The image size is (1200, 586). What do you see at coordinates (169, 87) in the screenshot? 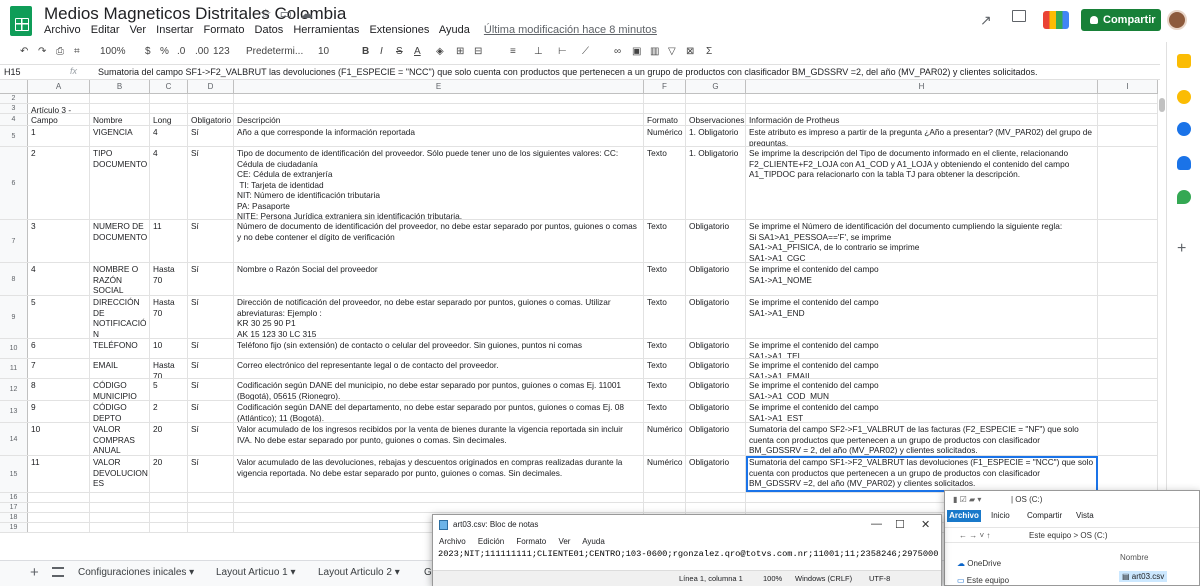
I see `column-header-c: C` at bounding box center [169, 87].